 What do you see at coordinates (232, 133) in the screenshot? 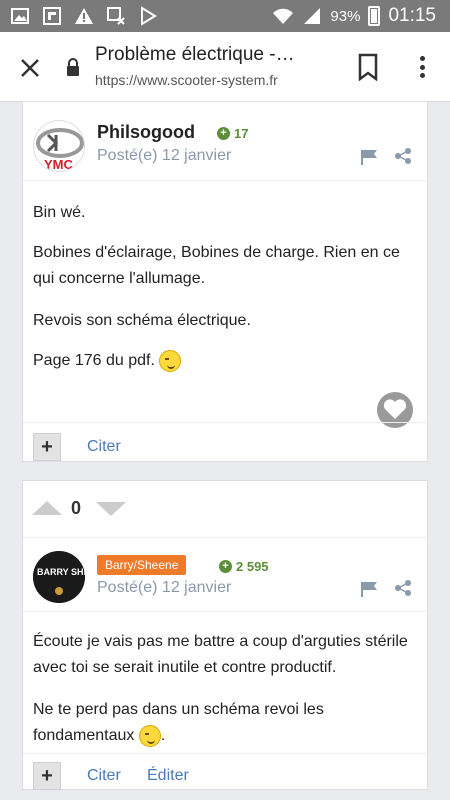
I see `reputation: + 17` at bounding box center [232, 133].